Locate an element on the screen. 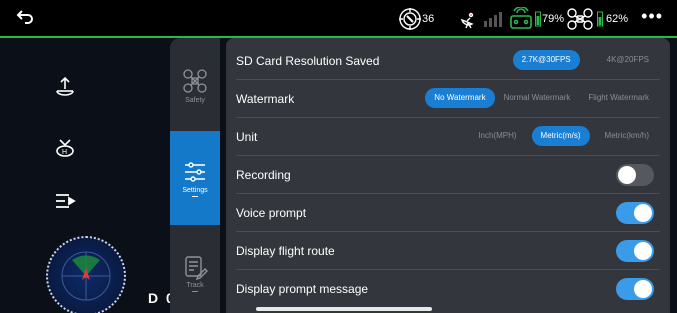 The image size is (677, 313). svg-text: H is located at coordinates (64, 152).